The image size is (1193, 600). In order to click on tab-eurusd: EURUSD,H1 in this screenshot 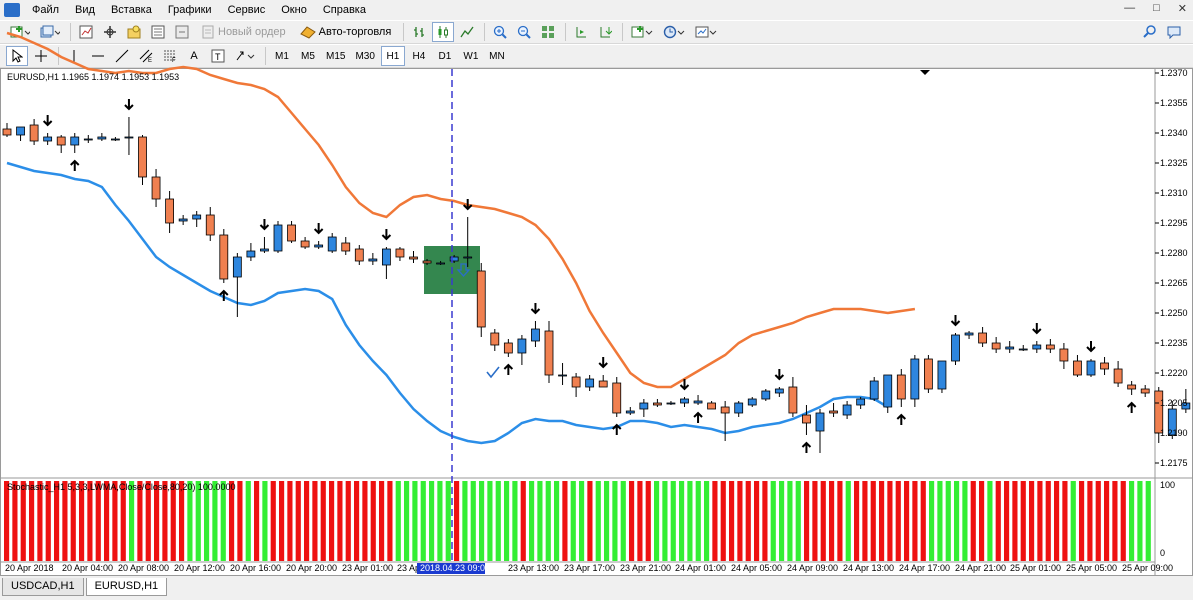, I will do `click(126, 587)`.